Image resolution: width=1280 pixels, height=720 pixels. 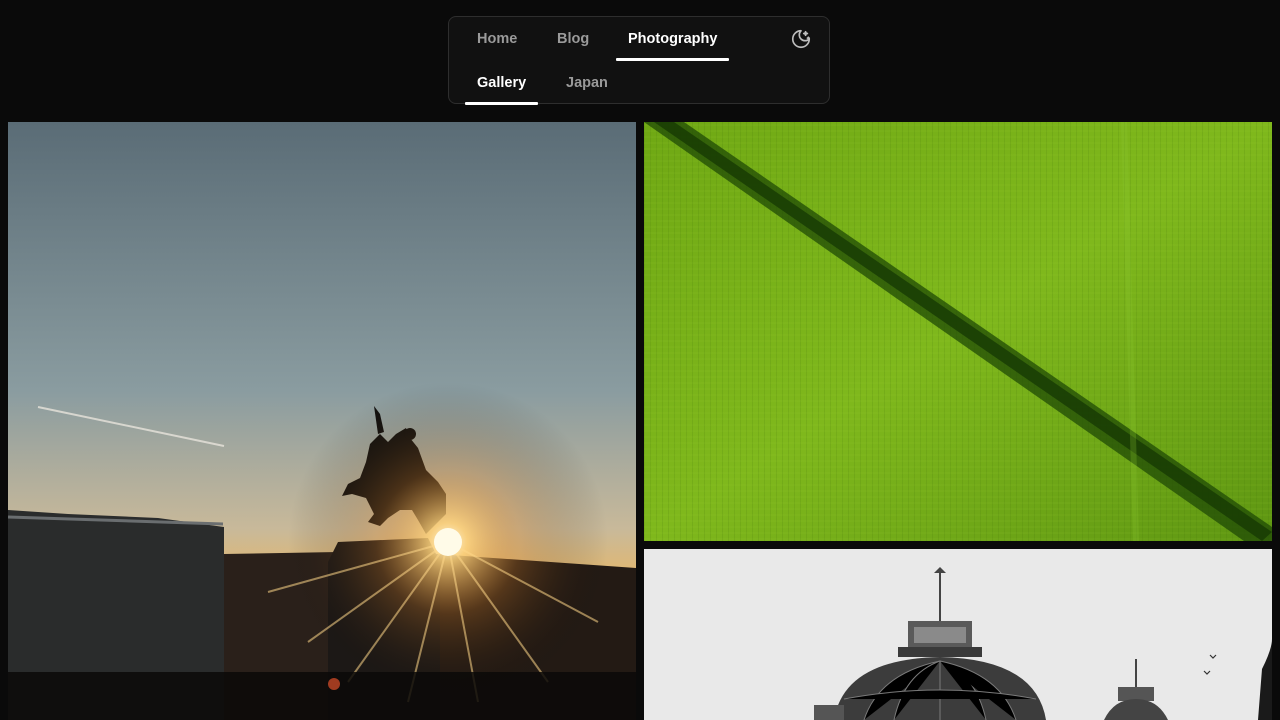 I want to click on moon-stars-icon, so click(x=801, y=39).